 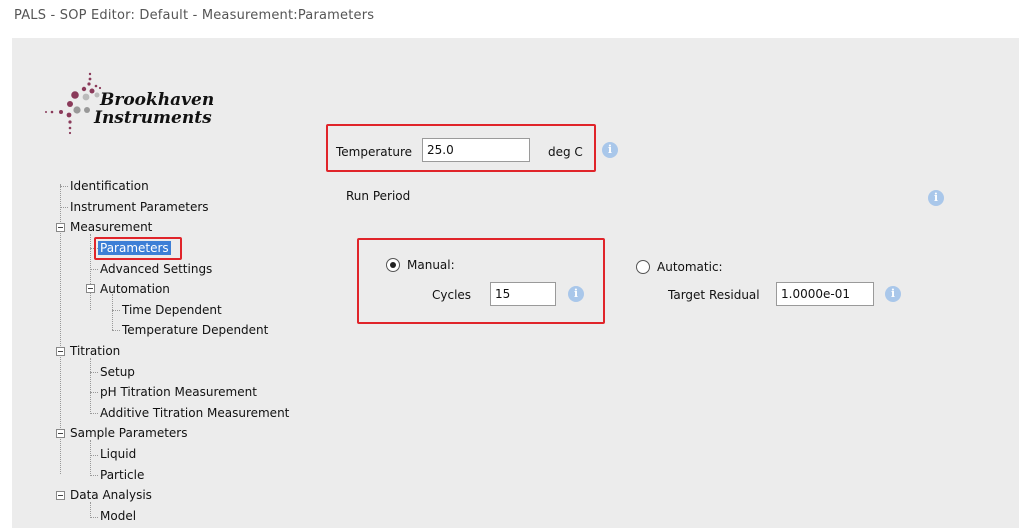 I want to click on dots-logo-icon, so click(x=73, y=103).